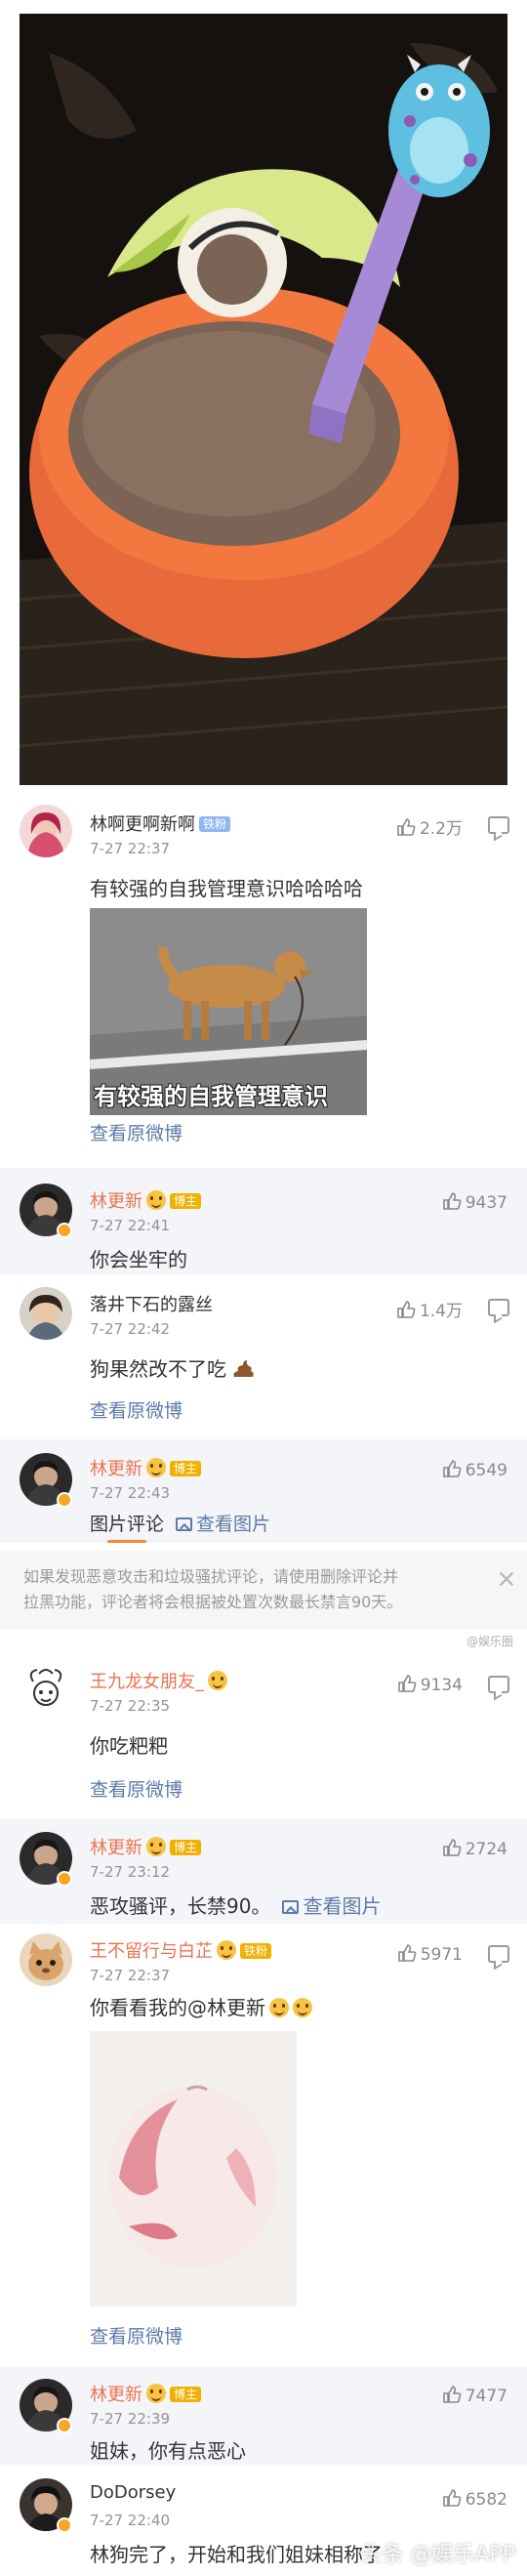 Image resolution: width=527 pixels, height=2576 pixels. I want to click on comment-image: 有较强的自我管理意识, so click(228, 1011).